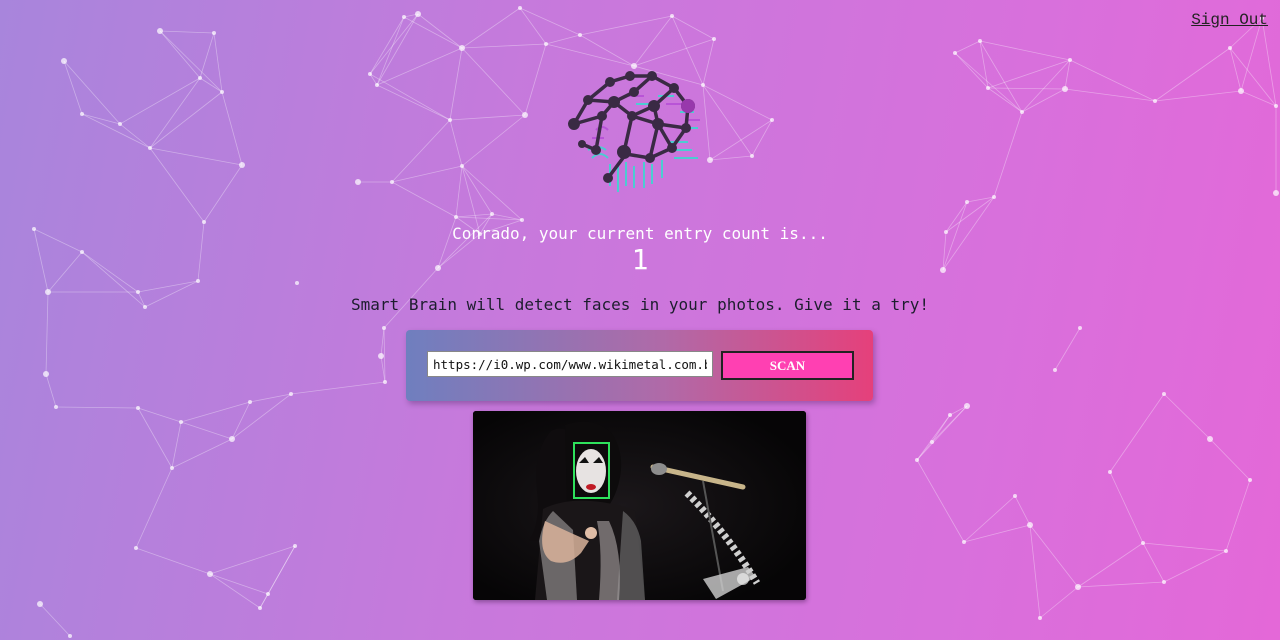 The height and width of the screenshot is (640, 1280). Describe the element at coordinates (634, 131) in the screenshot. I see `brain-circuit-icon` at that location.